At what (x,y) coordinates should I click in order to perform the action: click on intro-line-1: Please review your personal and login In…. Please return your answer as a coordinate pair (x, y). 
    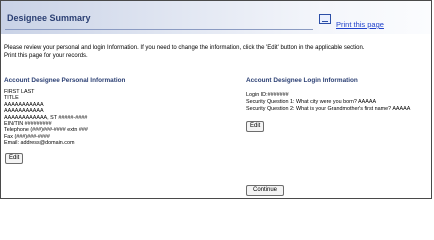
    Looking at the image, I should click on (184, 48).